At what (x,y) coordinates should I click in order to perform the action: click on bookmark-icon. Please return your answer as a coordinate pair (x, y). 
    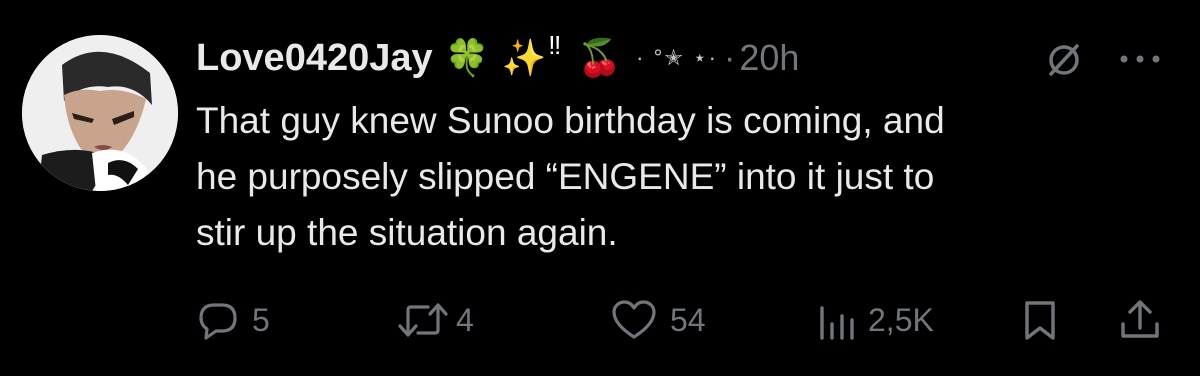
    Looking at the image, I should click on (1040, 320).